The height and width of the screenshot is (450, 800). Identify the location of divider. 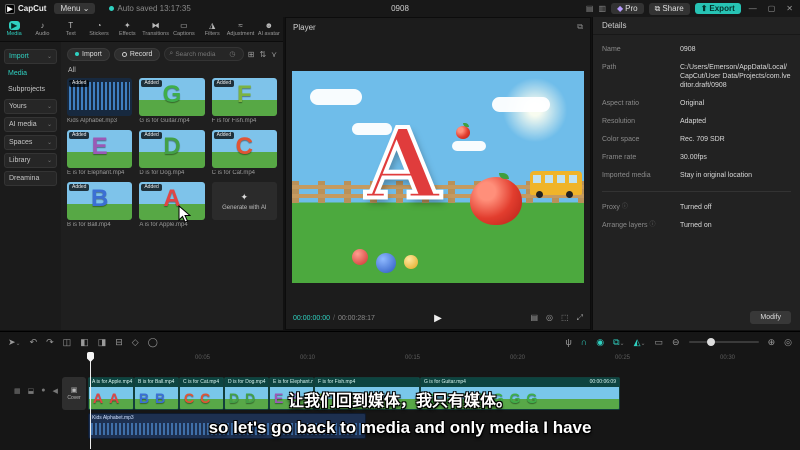
(696, 191).